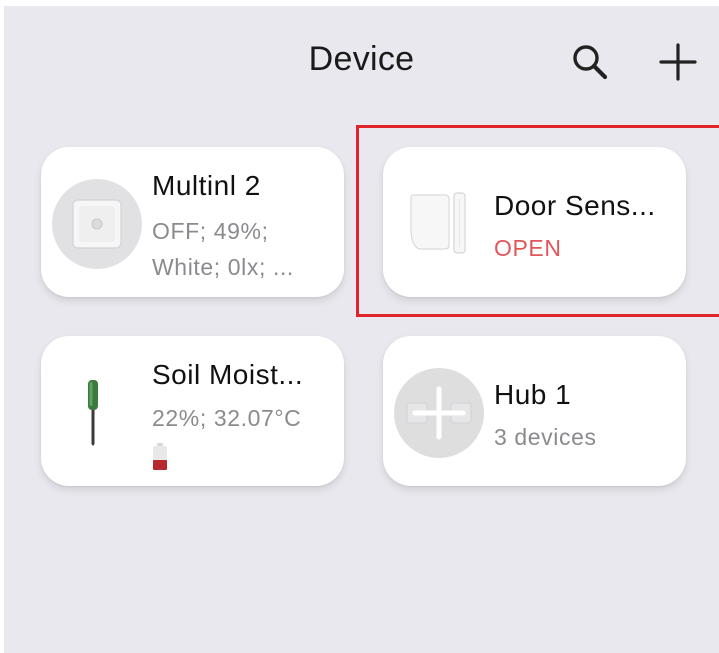 This screenshot has width=719, height=653. I want to click on search-icon, so click(590, 62).